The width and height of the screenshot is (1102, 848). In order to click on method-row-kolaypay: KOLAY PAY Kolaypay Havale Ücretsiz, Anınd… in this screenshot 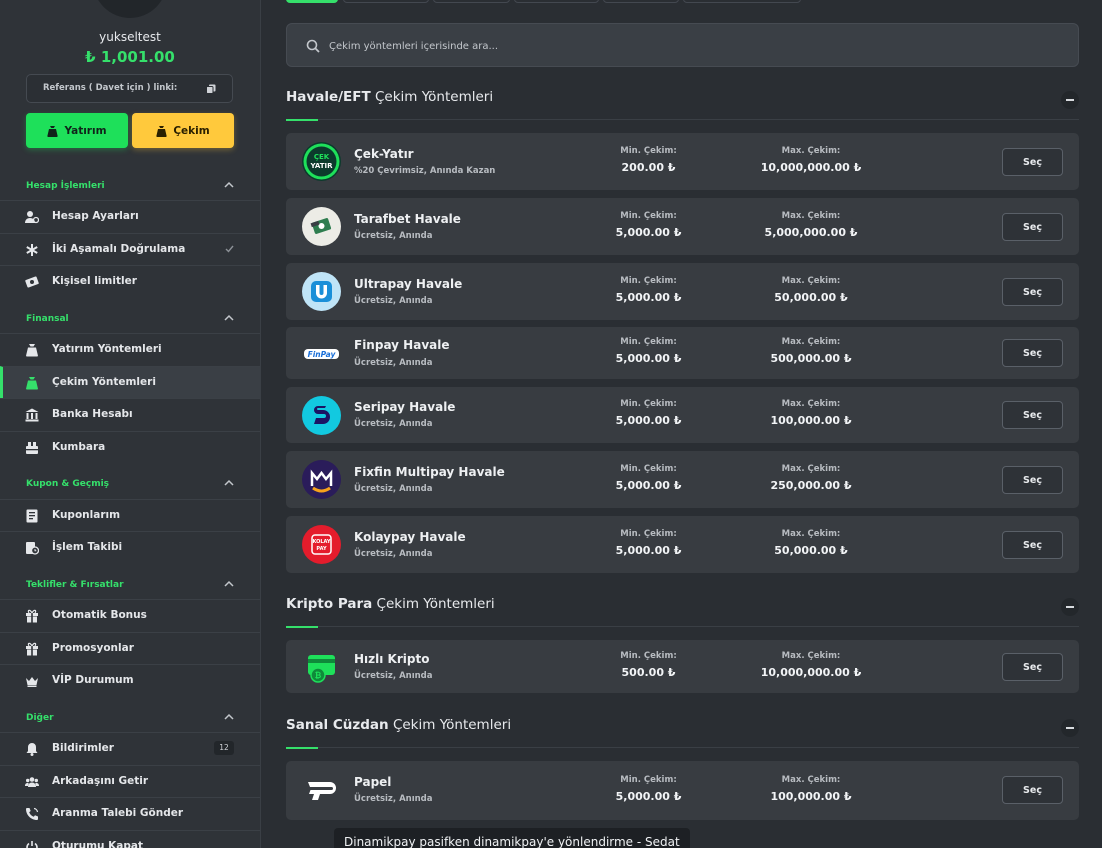, I will do `click(682, 544)`.